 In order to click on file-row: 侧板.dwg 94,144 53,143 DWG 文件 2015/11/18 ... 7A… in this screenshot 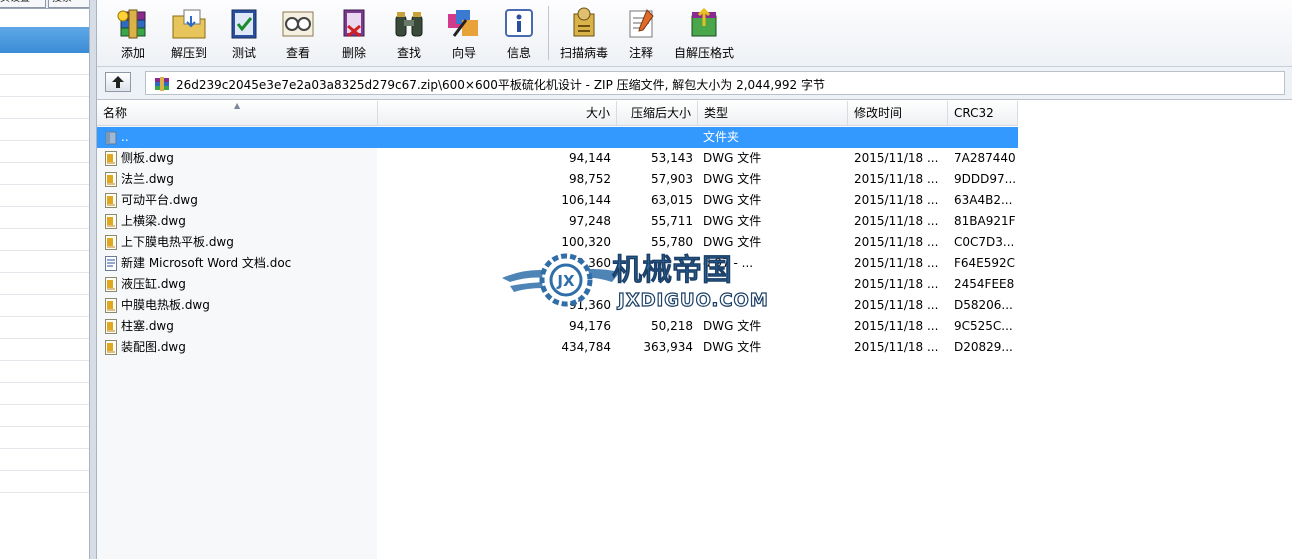, I will do `click(557, 158)`.